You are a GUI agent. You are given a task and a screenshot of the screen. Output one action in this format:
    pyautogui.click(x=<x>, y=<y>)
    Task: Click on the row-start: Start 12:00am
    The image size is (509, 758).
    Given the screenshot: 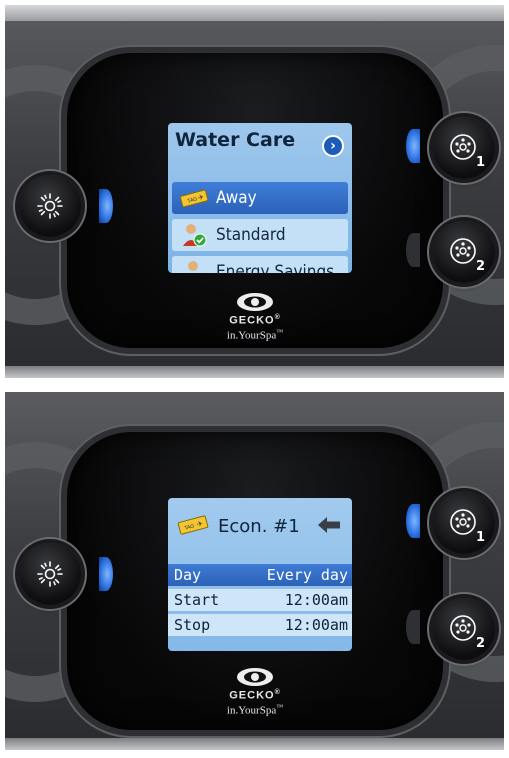 What is the action you would take?
    pyautogui.click(x=260, y=600)
    